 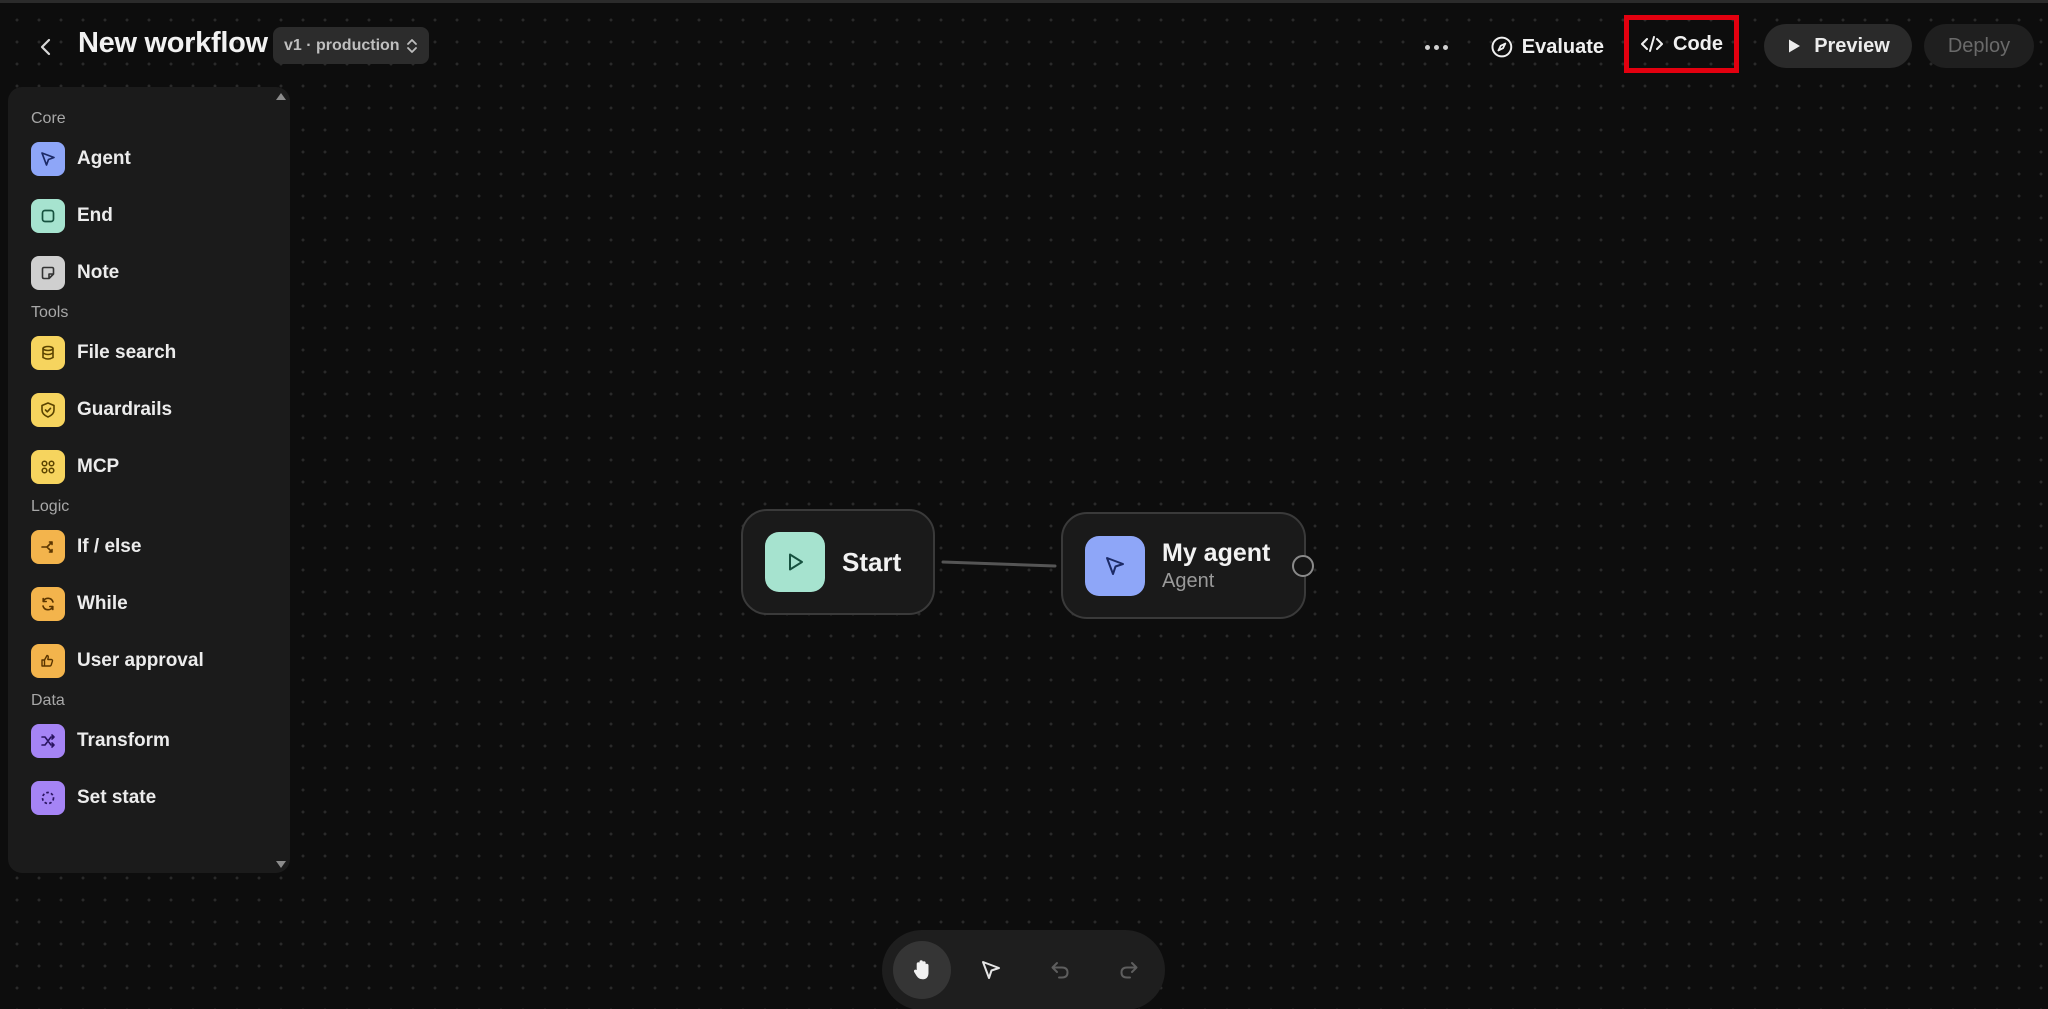 I want to click on palette-item-transform: Transform, so click(x=149, y=740).